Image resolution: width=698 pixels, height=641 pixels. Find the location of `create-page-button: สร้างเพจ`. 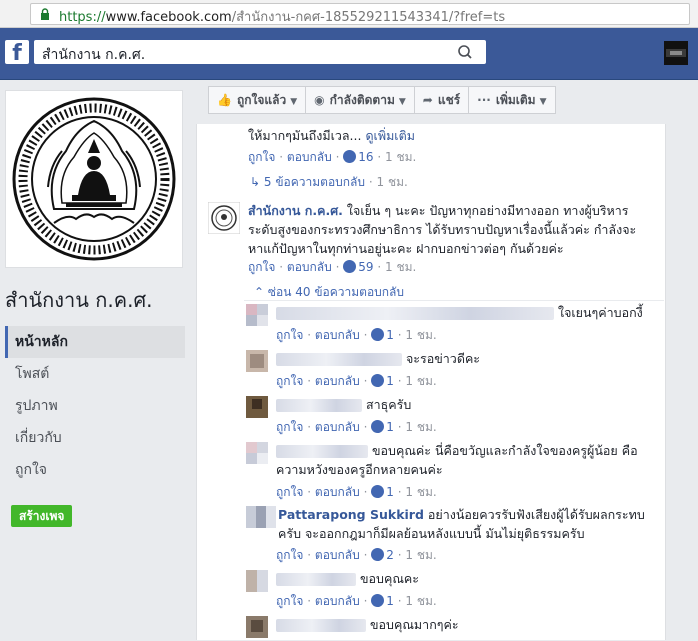

create-page-button: สร้างเพจ is located at coordinates (42, 516).